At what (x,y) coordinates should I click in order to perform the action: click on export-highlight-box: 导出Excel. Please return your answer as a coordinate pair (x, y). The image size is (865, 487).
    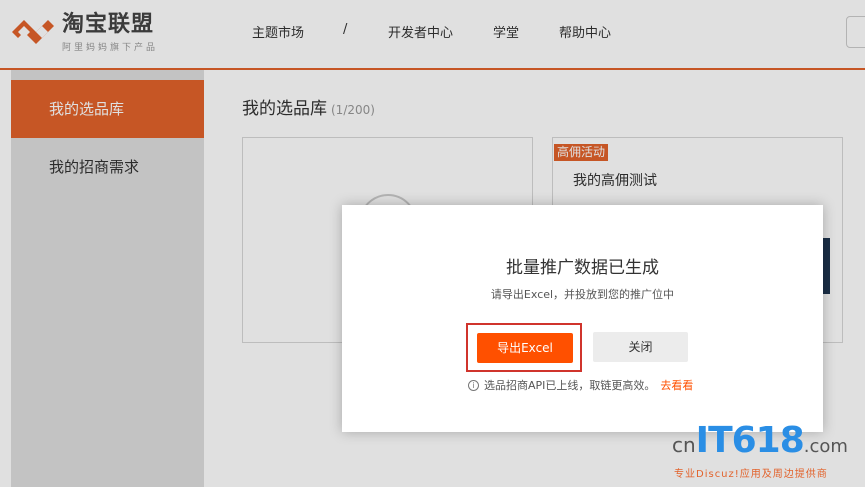
    Looking at the image, I should click on (524, 347).